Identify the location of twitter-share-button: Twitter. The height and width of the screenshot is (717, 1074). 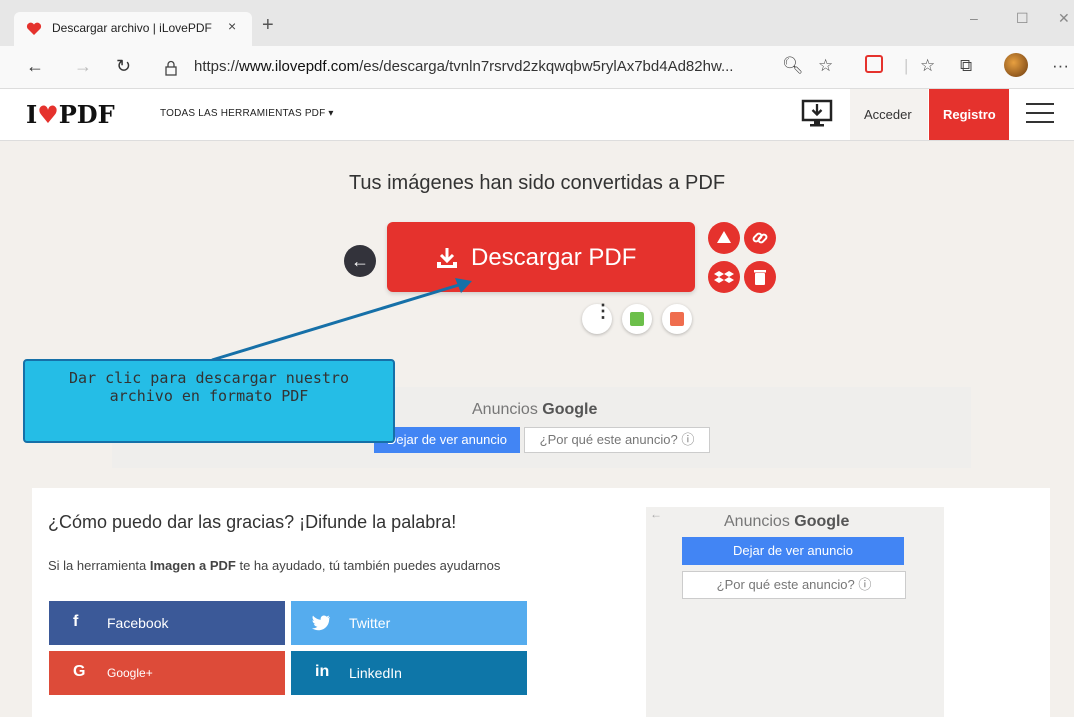
(409, 623).